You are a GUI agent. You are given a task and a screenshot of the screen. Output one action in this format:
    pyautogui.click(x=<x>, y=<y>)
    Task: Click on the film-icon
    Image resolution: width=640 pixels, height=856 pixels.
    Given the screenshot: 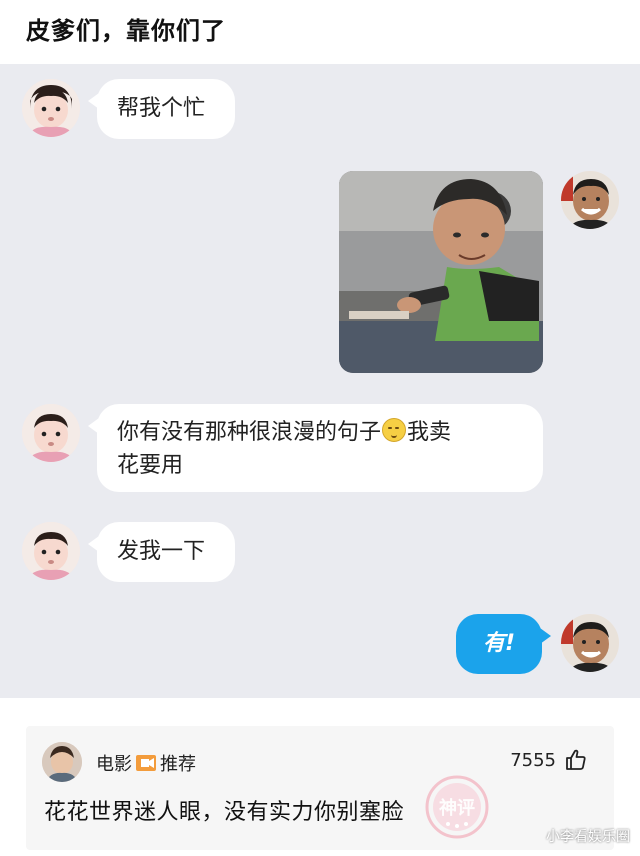 What is the action you would take?
    pyautogui.click(x=146, y=763)
    